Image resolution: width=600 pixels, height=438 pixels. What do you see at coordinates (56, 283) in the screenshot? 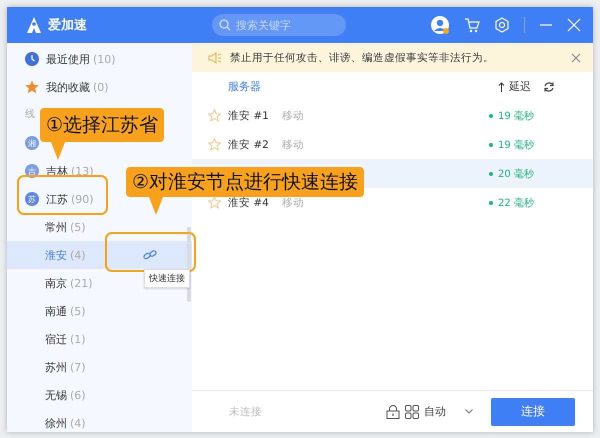
I see `item-label: 南京` at bounding box center [56, 283].